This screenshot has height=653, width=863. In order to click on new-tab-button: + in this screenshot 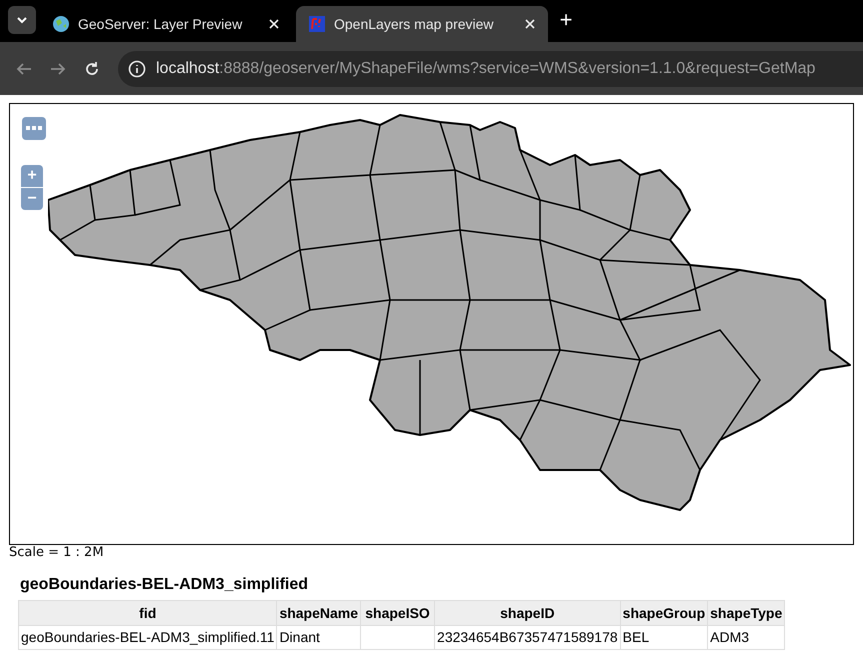, I will do `click(566, 20)`.